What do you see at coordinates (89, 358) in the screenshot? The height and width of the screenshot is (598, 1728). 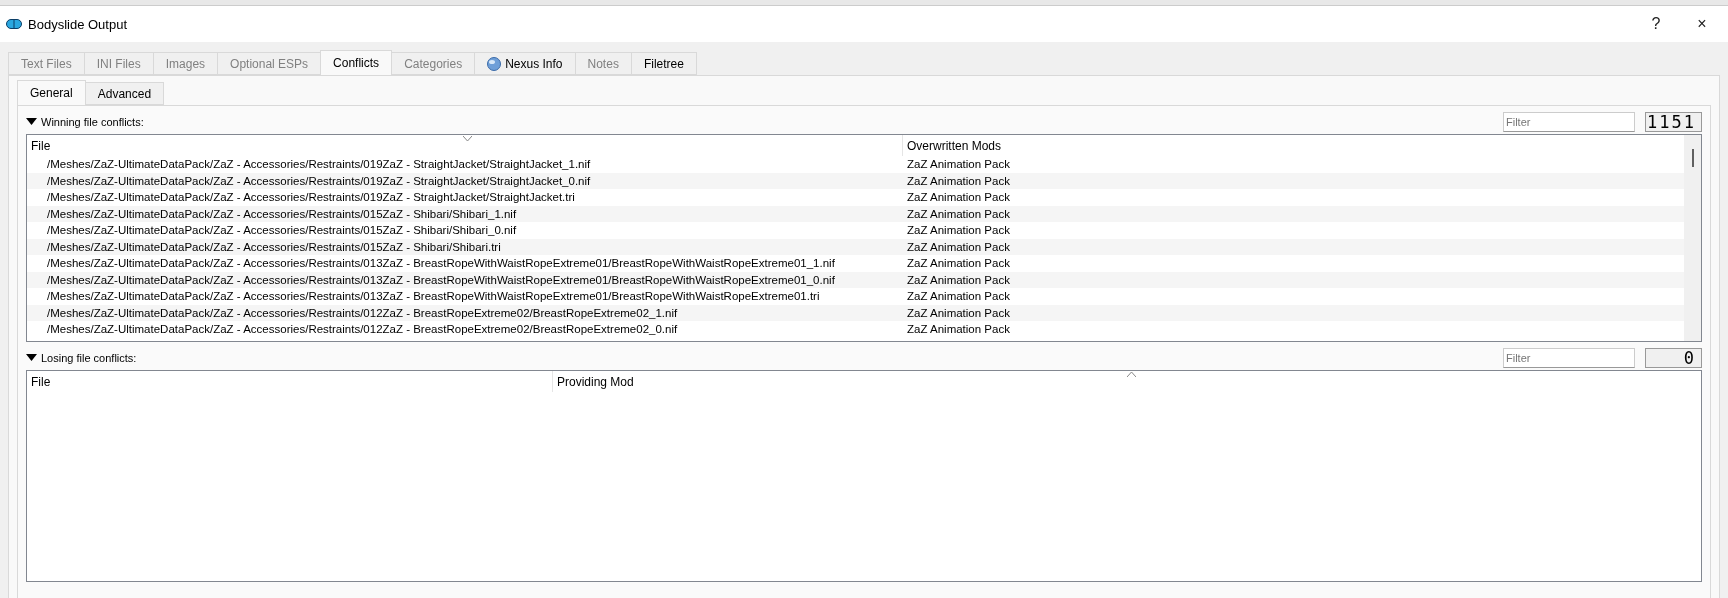 I see `section-title: Losing file conflicts:` at bounding box center [89, 358].